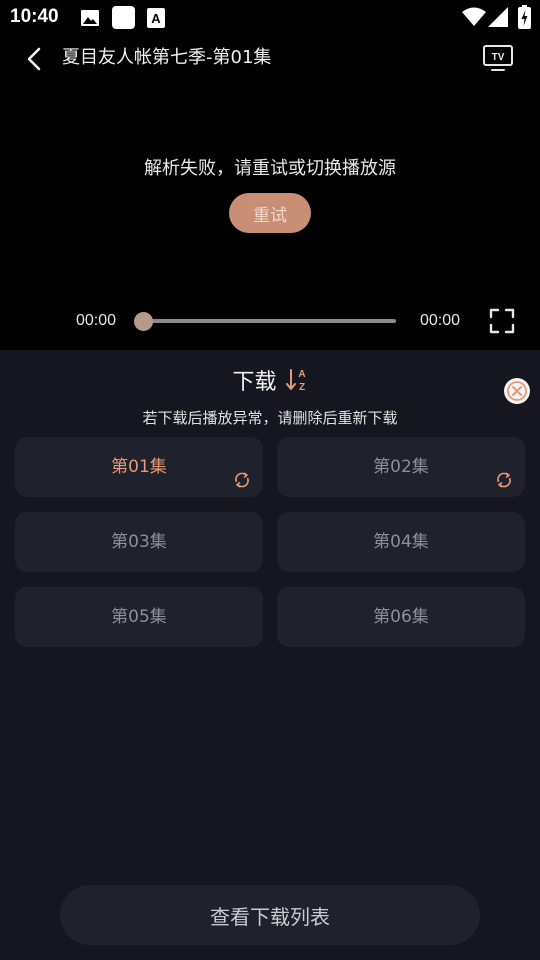 The image size is (540, 960). Describe the element at coordinates (34, 16) in the screenshot. I see `status-time: 10:40` at that location.